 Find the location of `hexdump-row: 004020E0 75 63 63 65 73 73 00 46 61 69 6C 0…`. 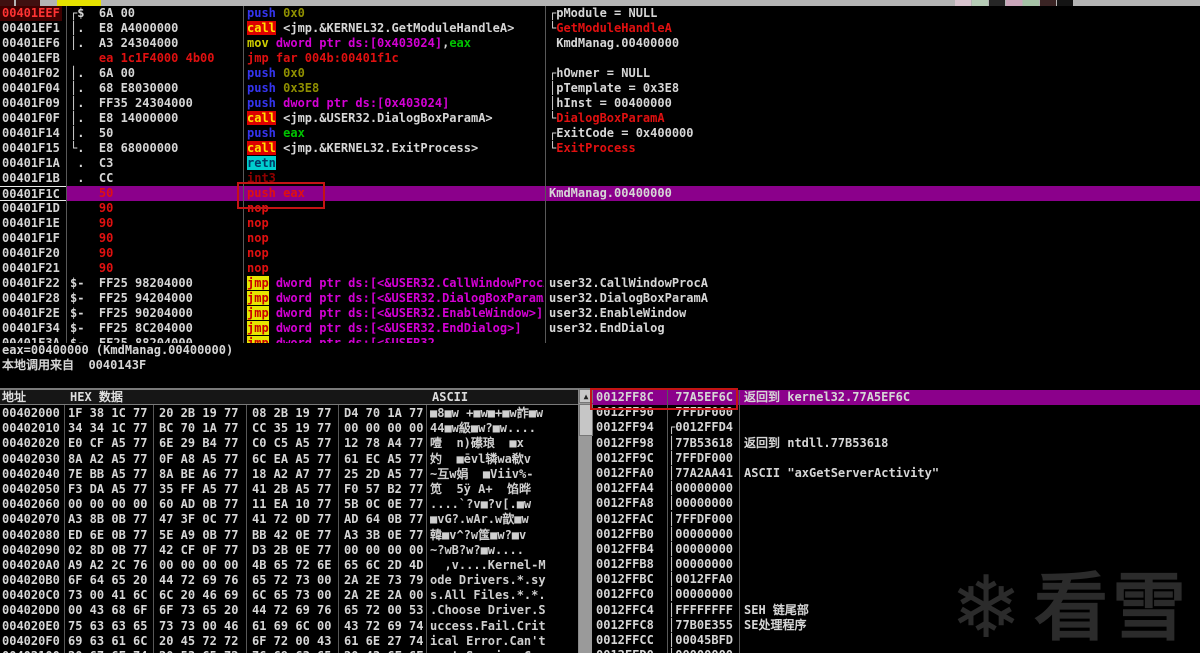

hexdump-row: 004020E0 75 63 63 65 73 73 00 46 61 69 6C 0… is located at coordinates (289, 626).